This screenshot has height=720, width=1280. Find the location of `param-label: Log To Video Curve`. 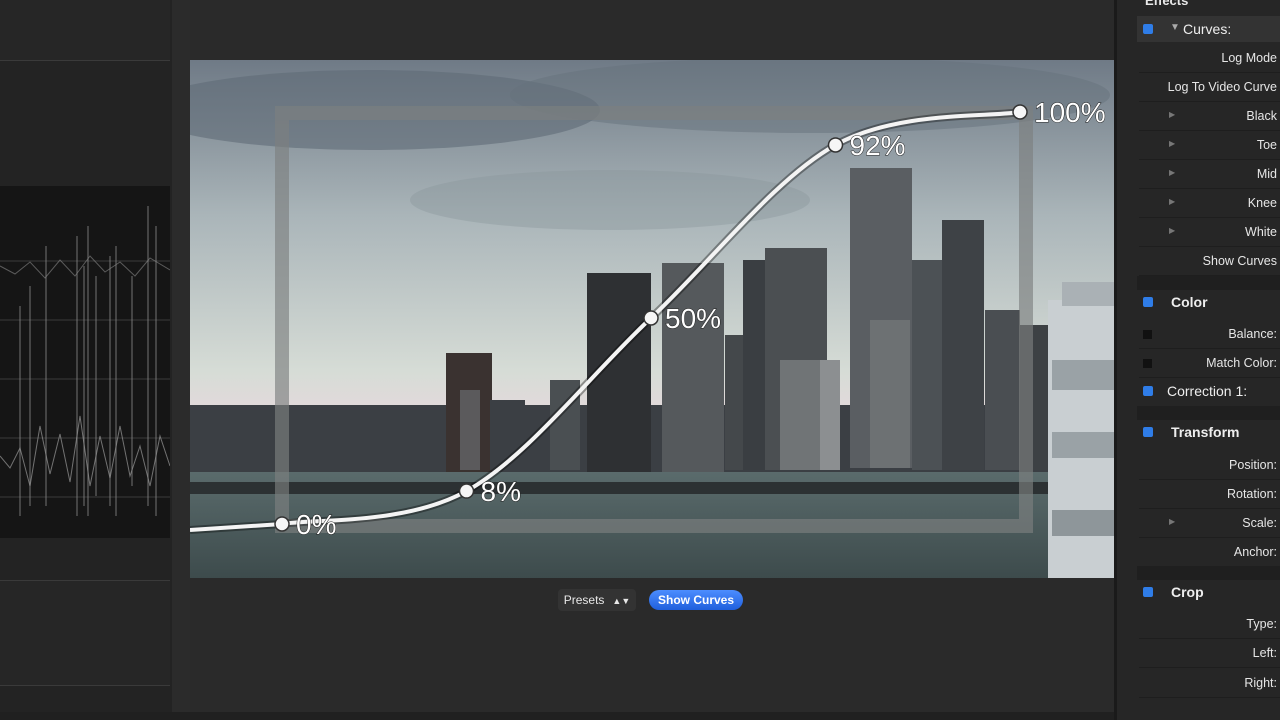

param-label: Log To Video Curve is located at coordinates (1222, 87).